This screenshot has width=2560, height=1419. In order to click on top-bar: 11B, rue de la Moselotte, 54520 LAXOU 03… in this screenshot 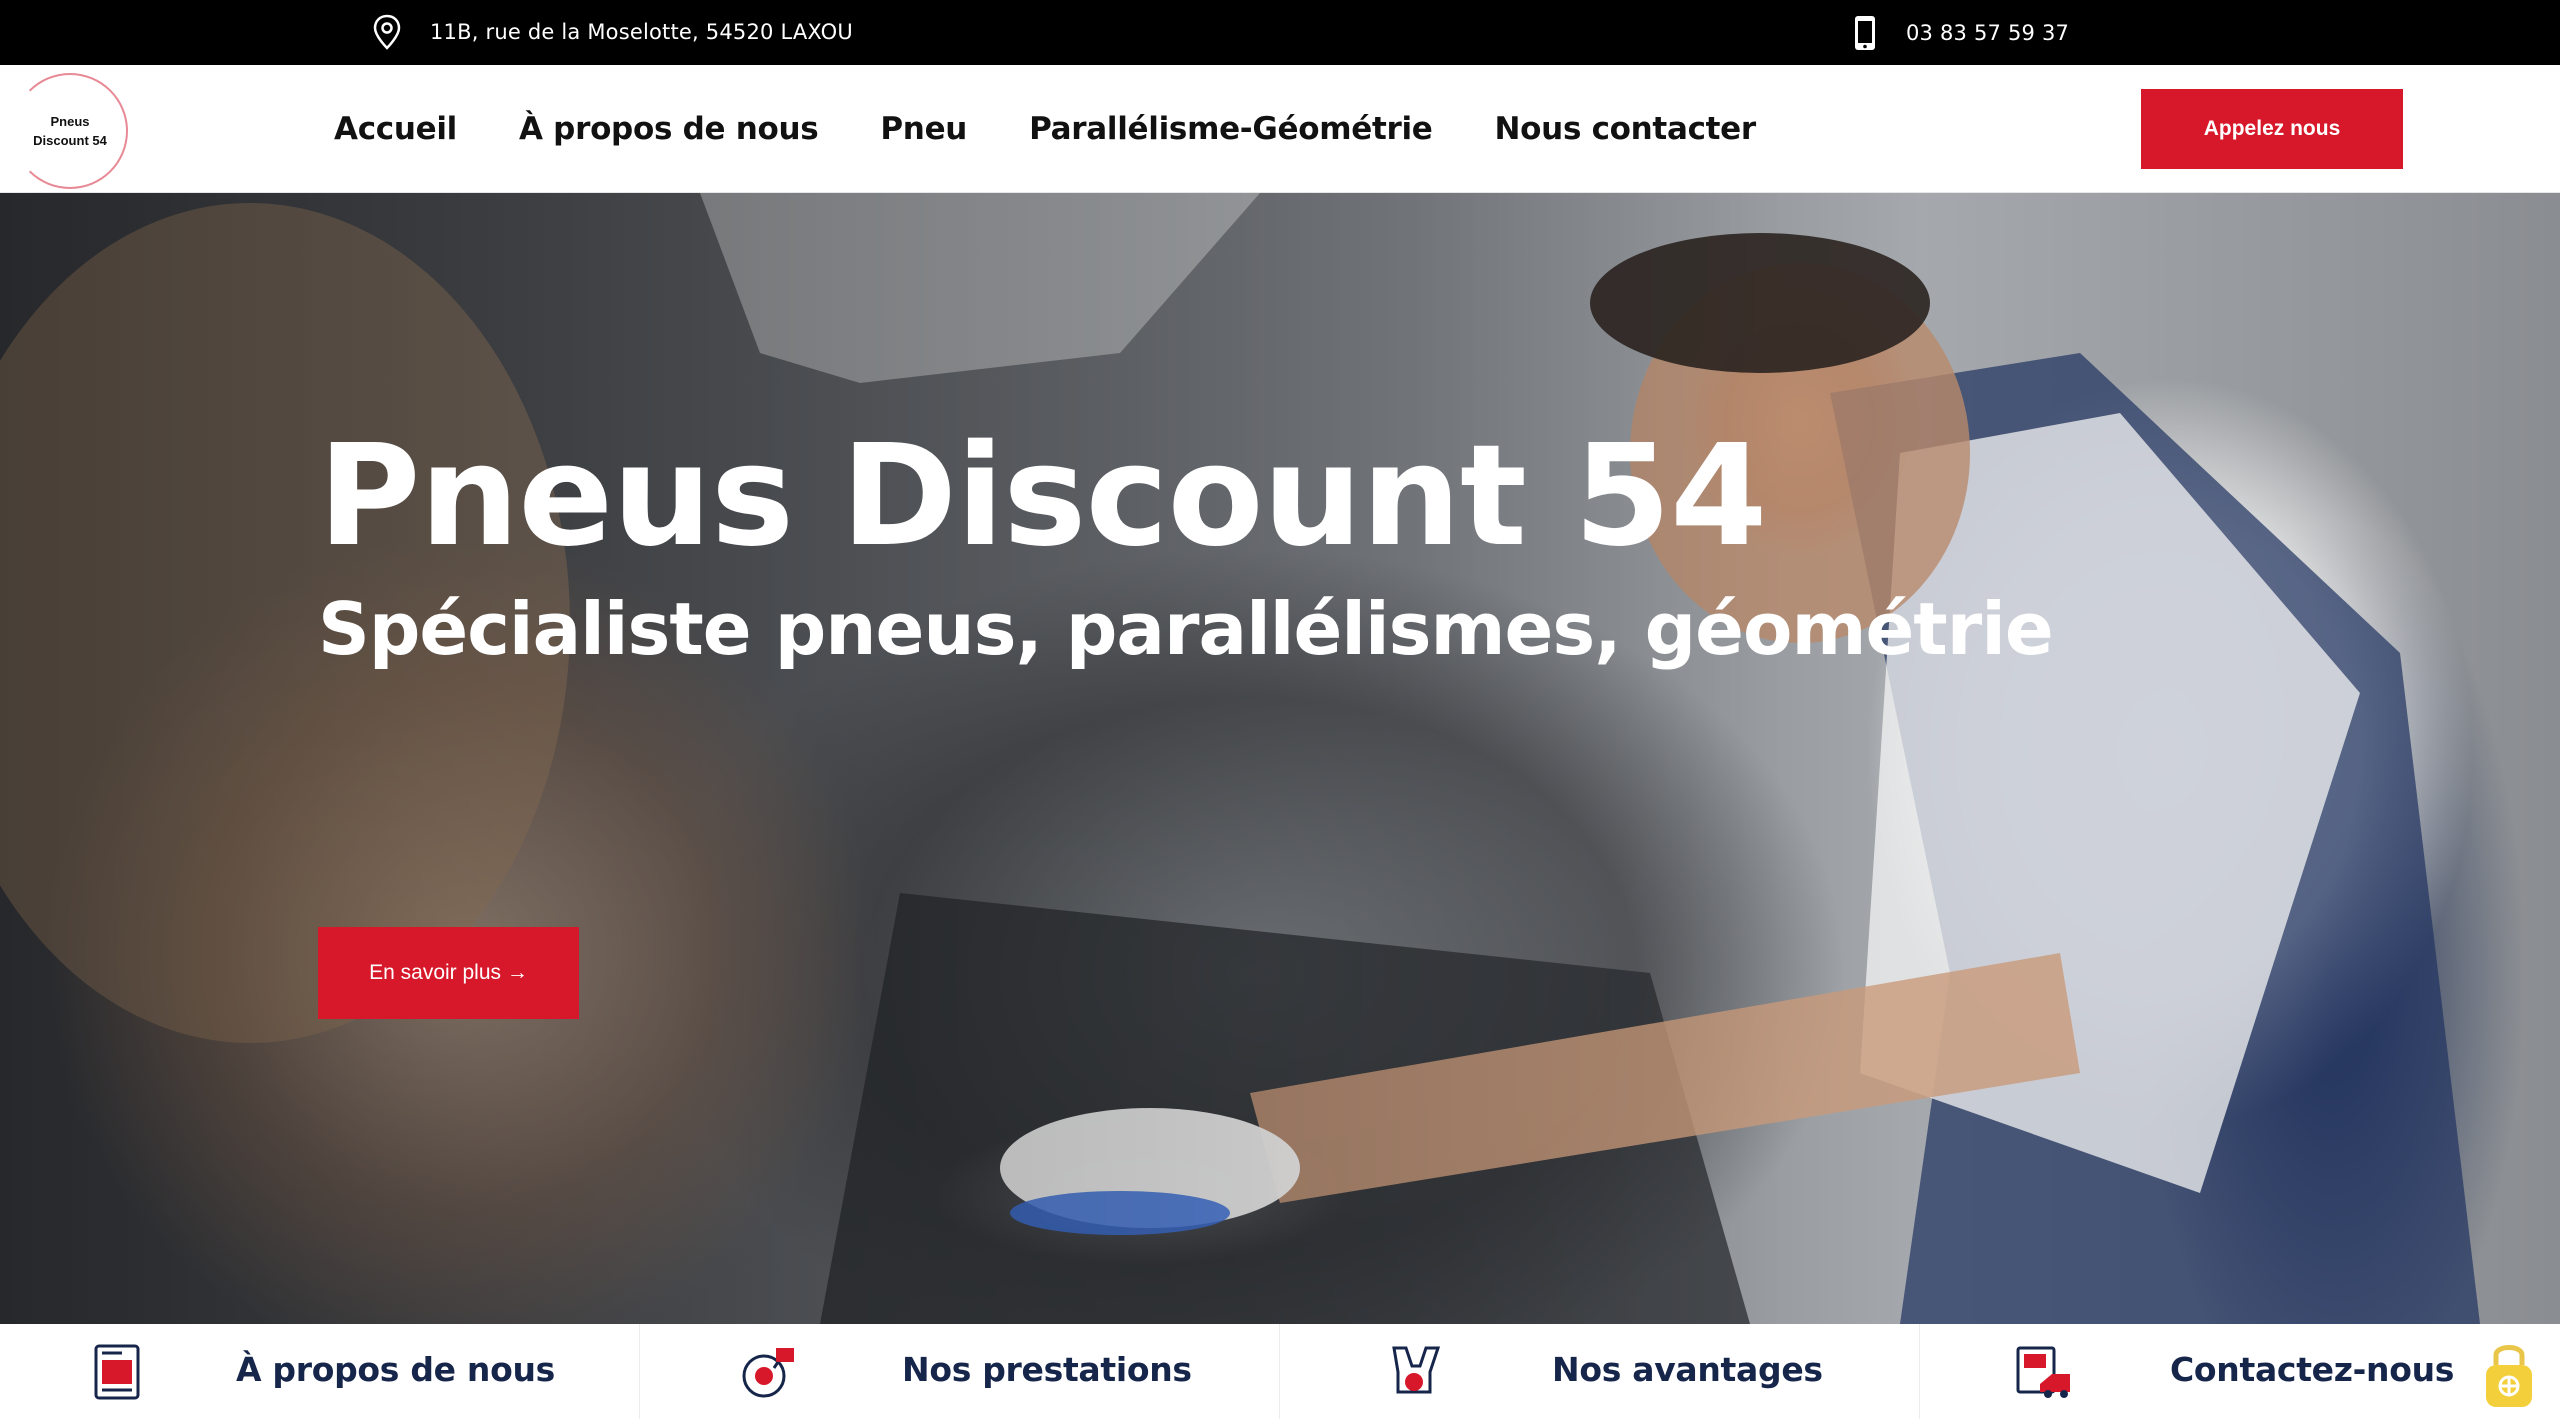, I will do `click(1280, 32)`.